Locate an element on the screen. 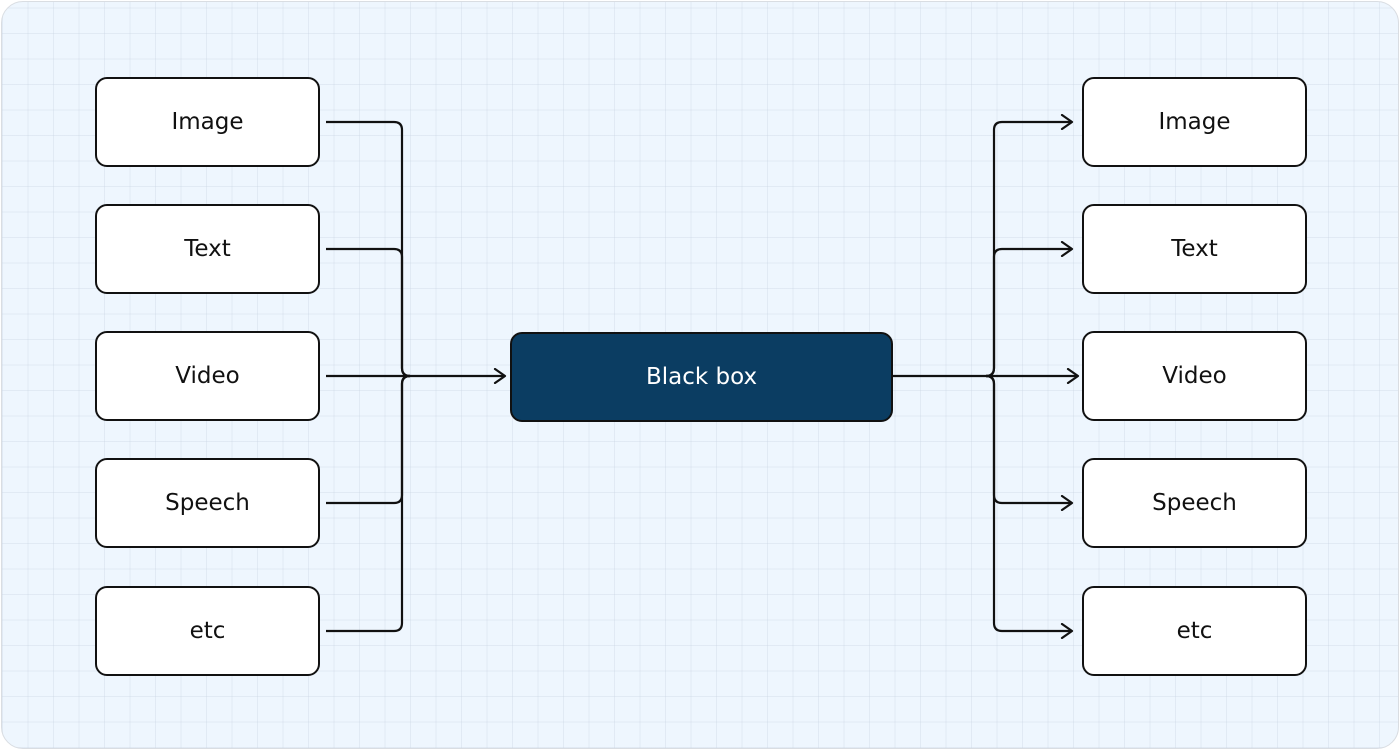  input-node-label: Text is located at coordinates (207, 249).